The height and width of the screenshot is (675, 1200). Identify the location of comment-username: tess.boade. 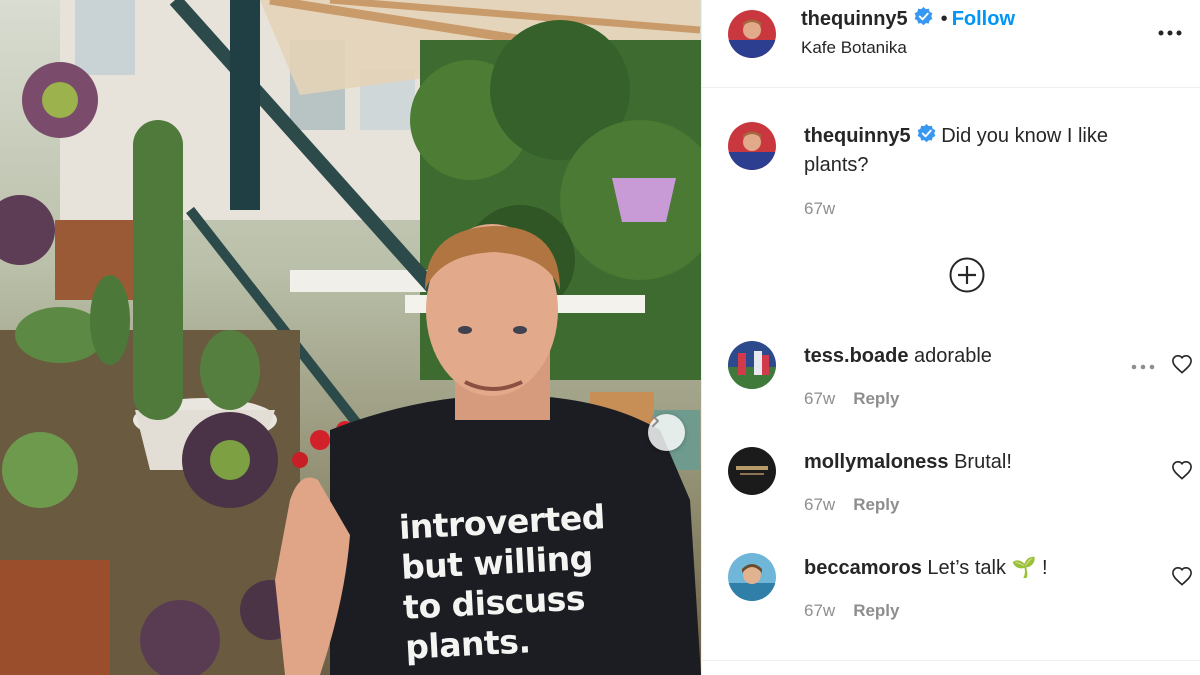
(856, 356).